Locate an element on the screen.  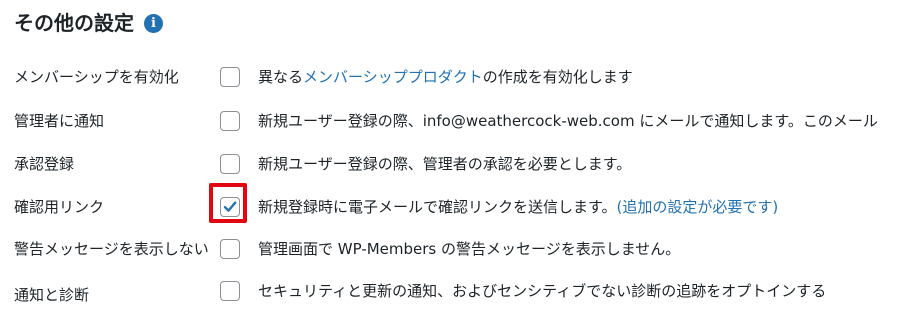
setting-desc-diagnostics: セキュリティと更新の通知、およびセンシティブでない診断の追跡をオプトインする is located at coordinates (542, 291).